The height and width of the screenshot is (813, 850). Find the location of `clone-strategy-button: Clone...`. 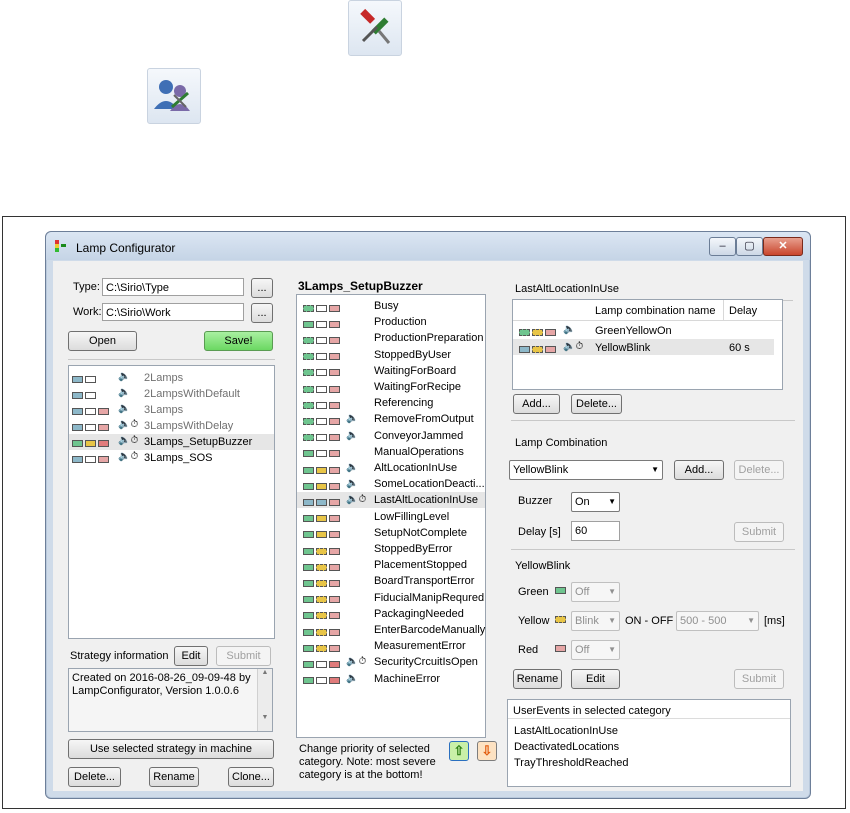

clone-strategy-button: Clone... is located at coordinates (251, 777).